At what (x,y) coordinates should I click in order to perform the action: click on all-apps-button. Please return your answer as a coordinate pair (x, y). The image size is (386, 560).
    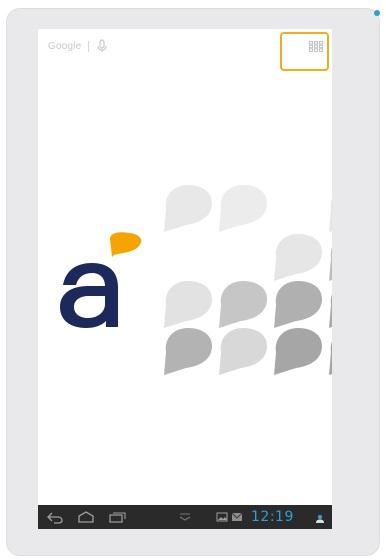
    Looking at the image, I should click on (304, 51).